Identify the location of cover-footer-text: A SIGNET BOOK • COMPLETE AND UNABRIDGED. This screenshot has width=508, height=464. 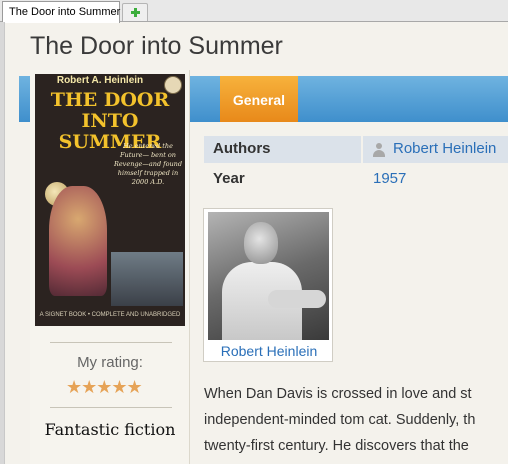
(110, 315).